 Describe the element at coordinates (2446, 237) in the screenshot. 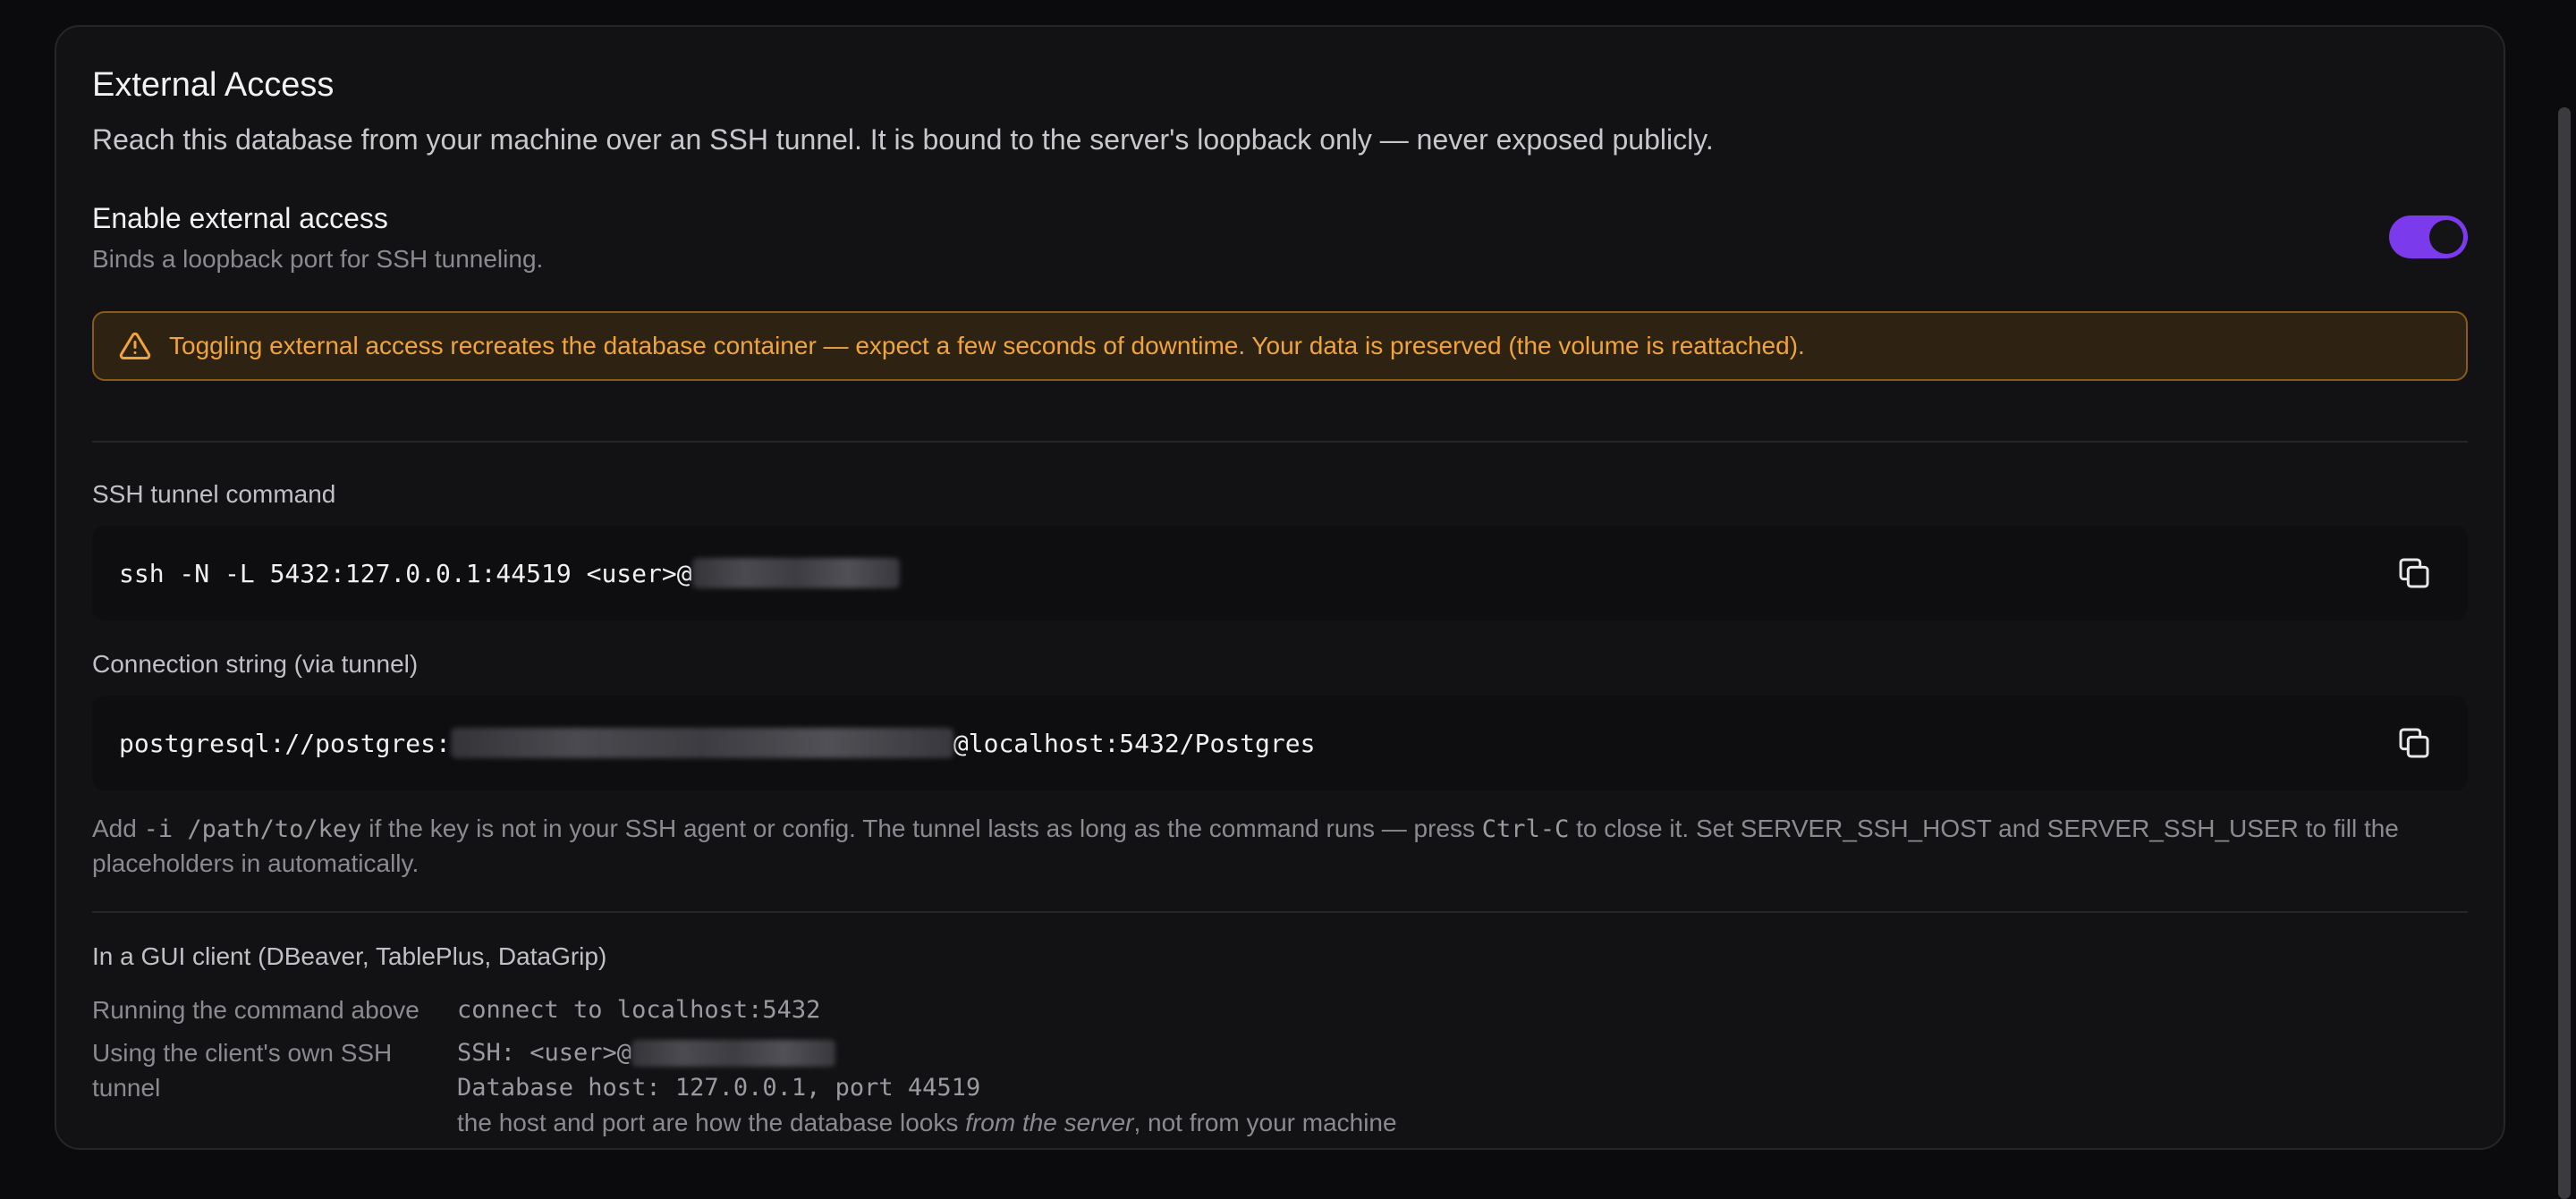

I see `toggle-knob` at that location.